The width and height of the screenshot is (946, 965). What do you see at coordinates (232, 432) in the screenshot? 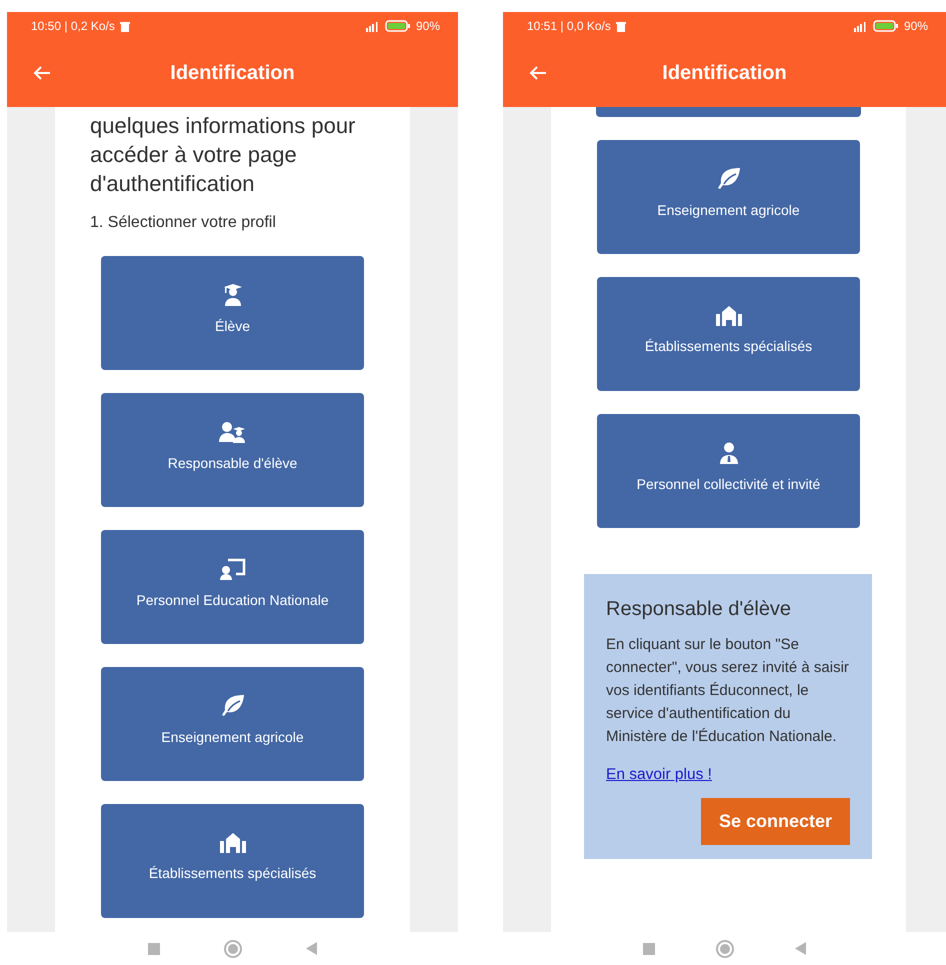
I see `users-icon` at bounding box center [232, 432].